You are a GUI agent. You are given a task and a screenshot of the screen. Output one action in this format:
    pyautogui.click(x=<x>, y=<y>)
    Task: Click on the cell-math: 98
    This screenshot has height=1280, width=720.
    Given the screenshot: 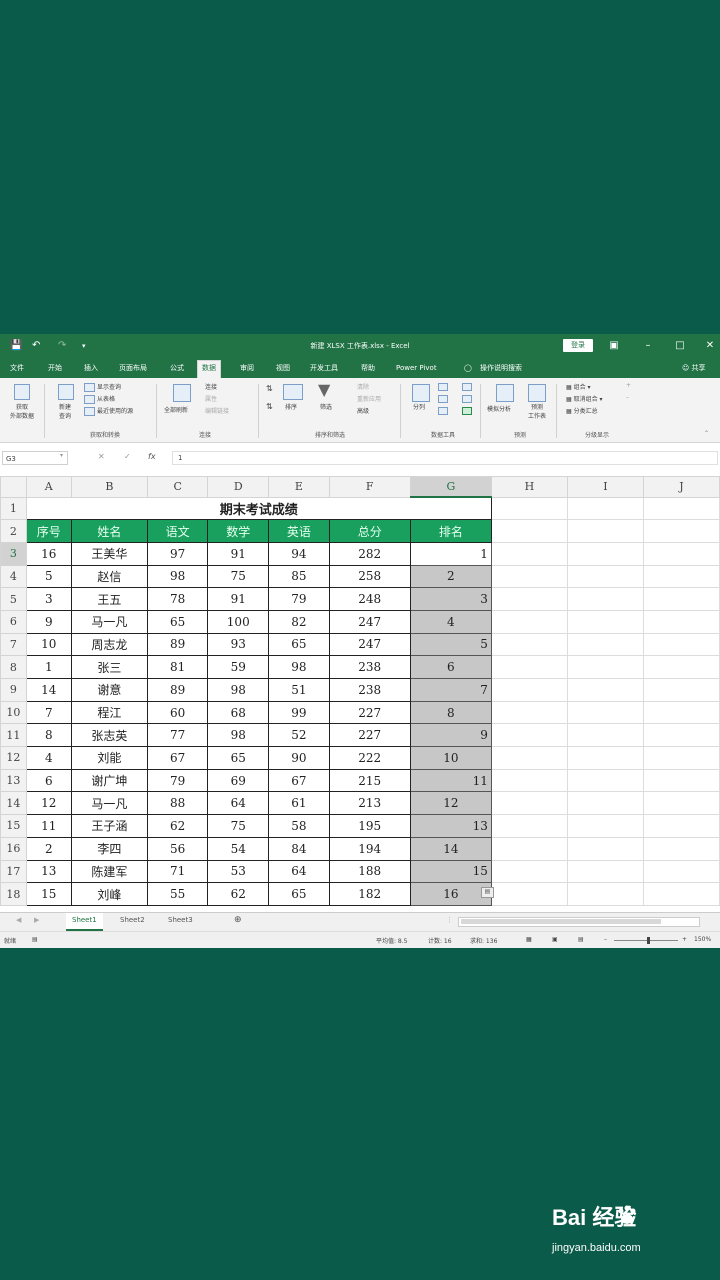 What is the action you would take?
    pyautogui.click(x=238, y=690)
    